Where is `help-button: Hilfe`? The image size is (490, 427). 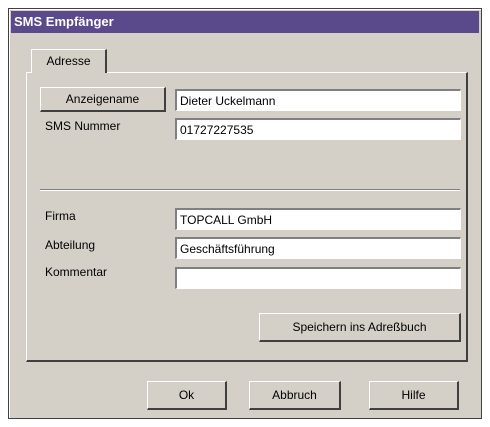
help-button: Hilfe is located at coordinates (414, 395).